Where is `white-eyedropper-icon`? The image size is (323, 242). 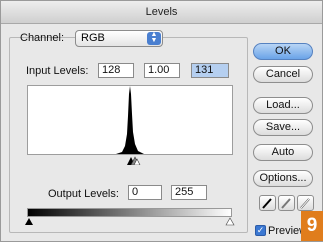
white-eyedropper-icon is located at coordinates (305, 203).